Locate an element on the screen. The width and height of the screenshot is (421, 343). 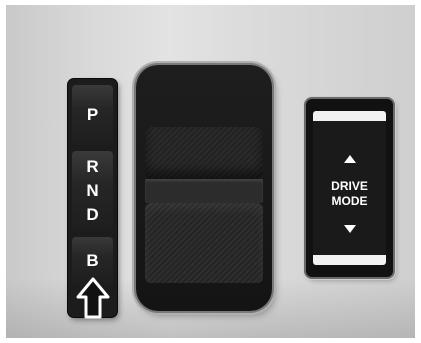
rocker-lower-paddle is located at coordinates (204, 243).